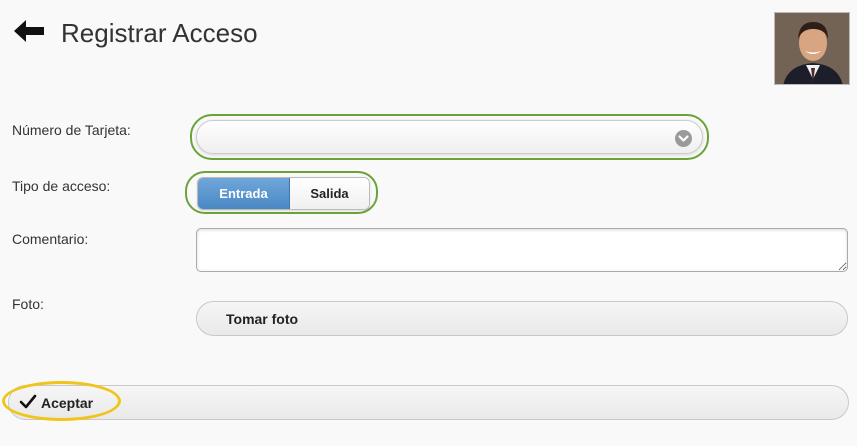 The height and width of the screenshot is (446, 857). What do you see at coordinates (71, 130) in the screenshot?
I see `card-number-label: Número de Tarjeta:` at bounding box center [71, 130].